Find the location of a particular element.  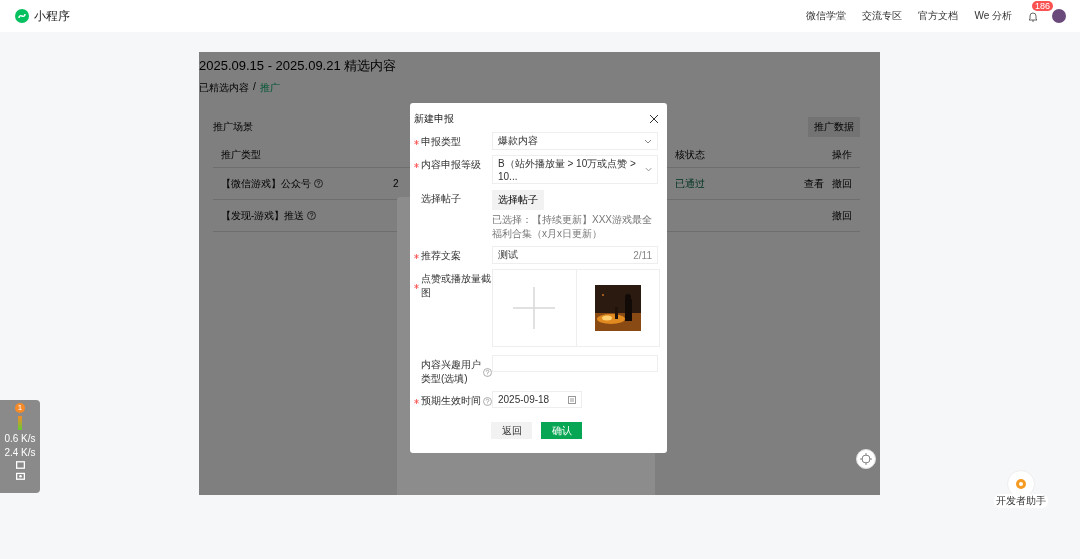

table-cell: 【微信游戏】公众号 is located at coordinates (266, 183).